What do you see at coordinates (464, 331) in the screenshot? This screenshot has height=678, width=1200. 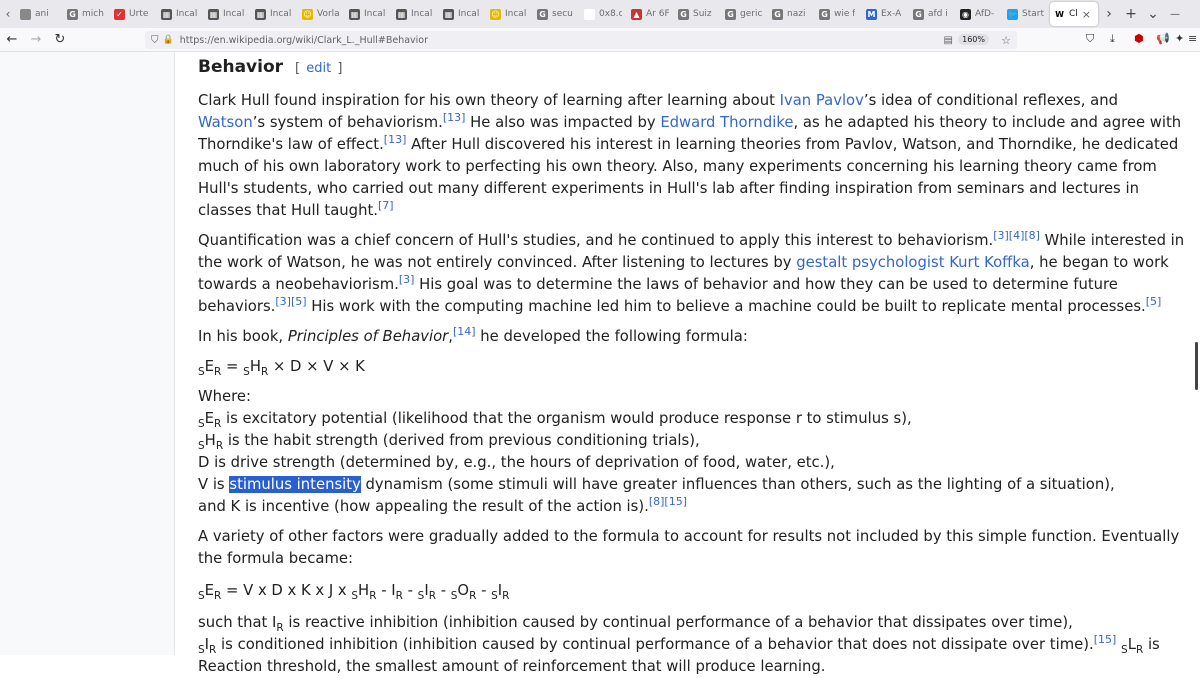 I see `ref-14: [14]` at bounding box center [464, 331].